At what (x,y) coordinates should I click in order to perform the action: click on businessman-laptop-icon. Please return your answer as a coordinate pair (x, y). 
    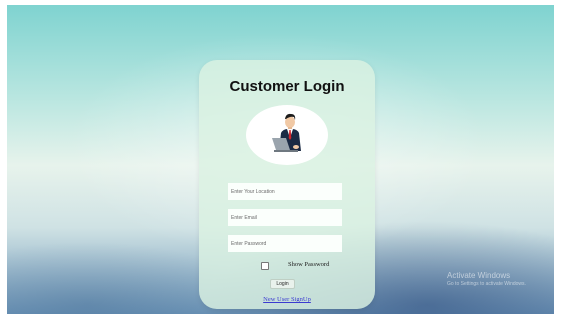
    Looking at the image, I should click on (286, 132).